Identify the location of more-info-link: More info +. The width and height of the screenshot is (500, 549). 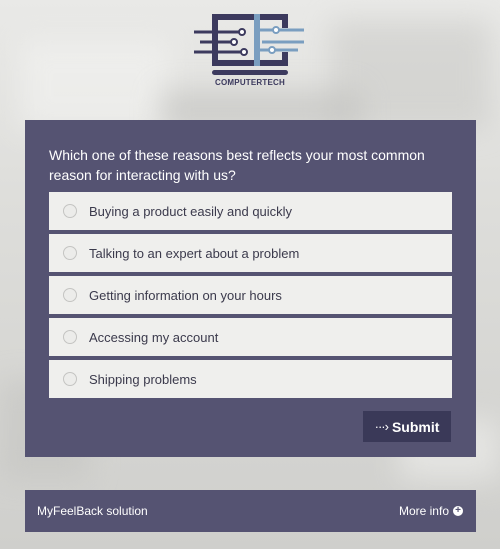
(431, 511).